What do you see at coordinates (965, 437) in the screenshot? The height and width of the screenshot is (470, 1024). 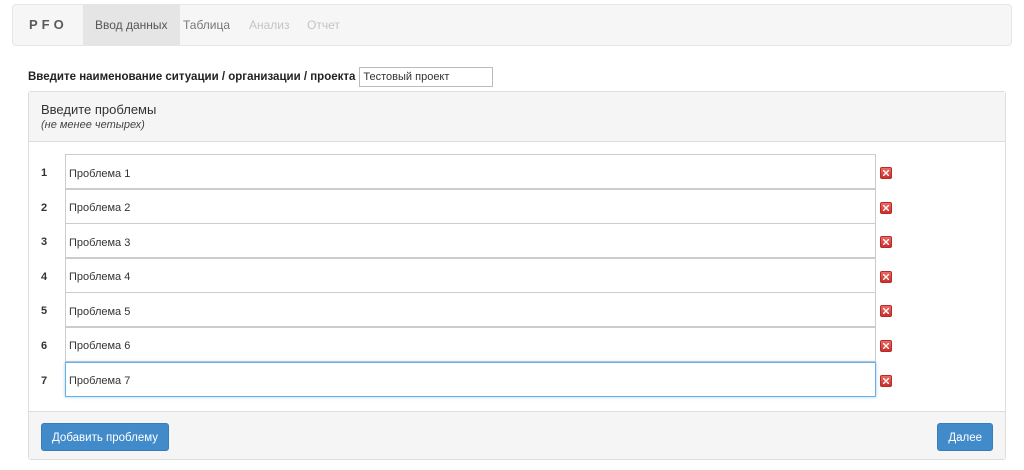 I see `next-button: Далее` at bounding box center [965, 437].